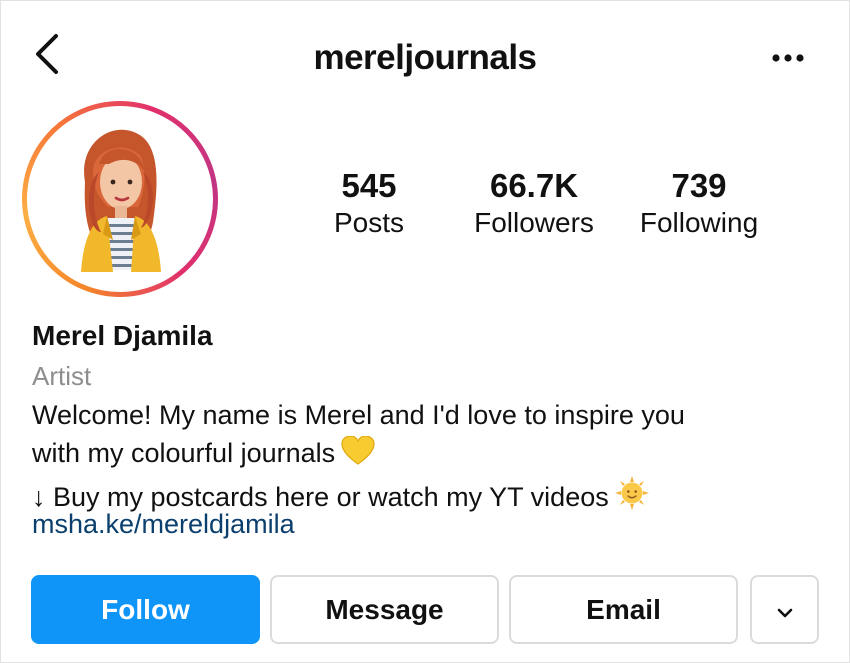 Image resolution: width=850 pixels, height=663 pixels. Describe the element at coordinates (145, 609) in the screenshot. I see `follow-button: Follow` at that location.